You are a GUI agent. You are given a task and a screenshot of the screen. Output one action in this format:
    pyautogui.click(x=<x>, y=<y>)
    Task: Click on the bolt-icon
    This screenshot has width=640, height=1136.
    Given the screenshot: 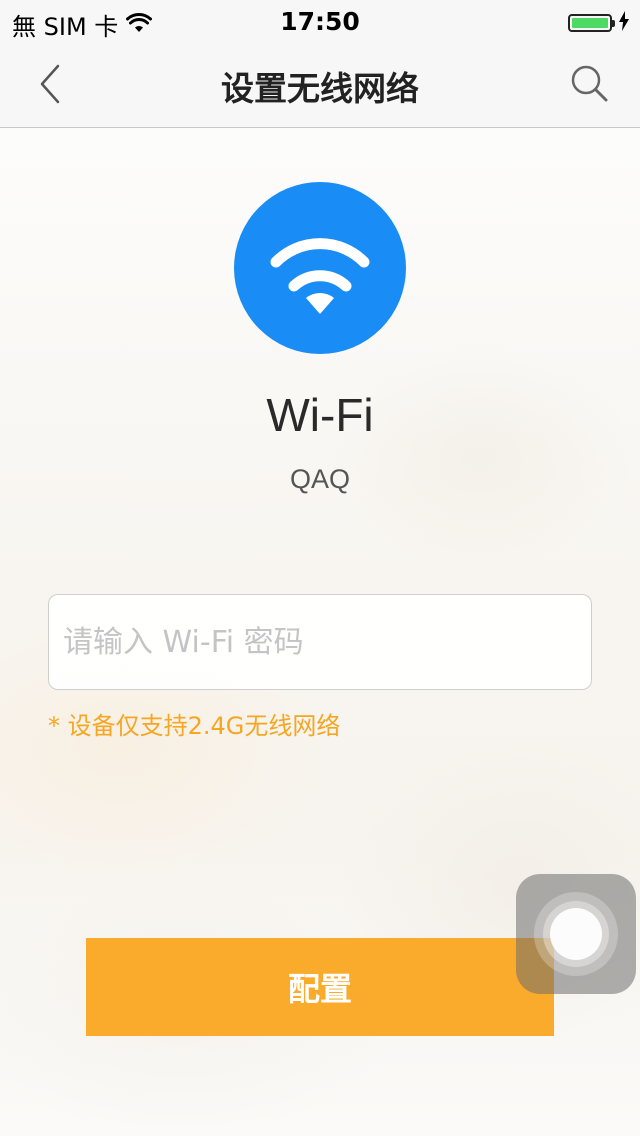 What is the action you would take?
    pyautogui.click(x=624, y=23)
    